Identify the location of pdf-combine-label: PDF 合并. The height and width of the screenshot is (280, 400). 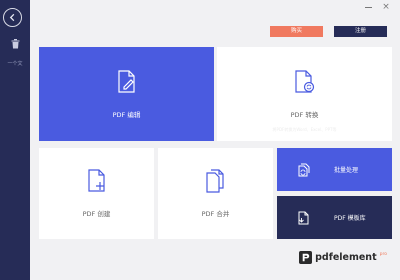
(215, 214).